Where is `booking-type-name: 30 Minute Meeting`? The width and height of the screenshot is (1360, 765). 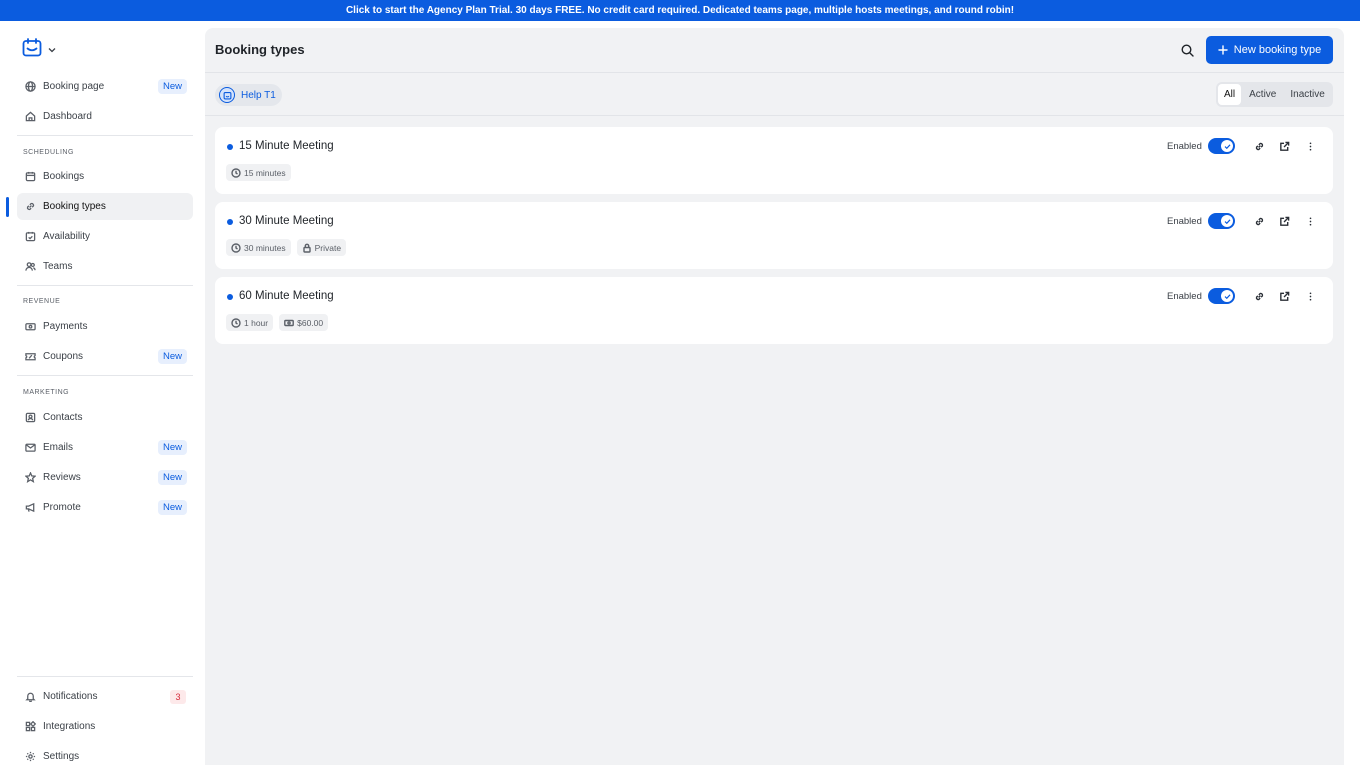 booking-type-name: 30 Minute Meeting is located at coordinates (286, 221).